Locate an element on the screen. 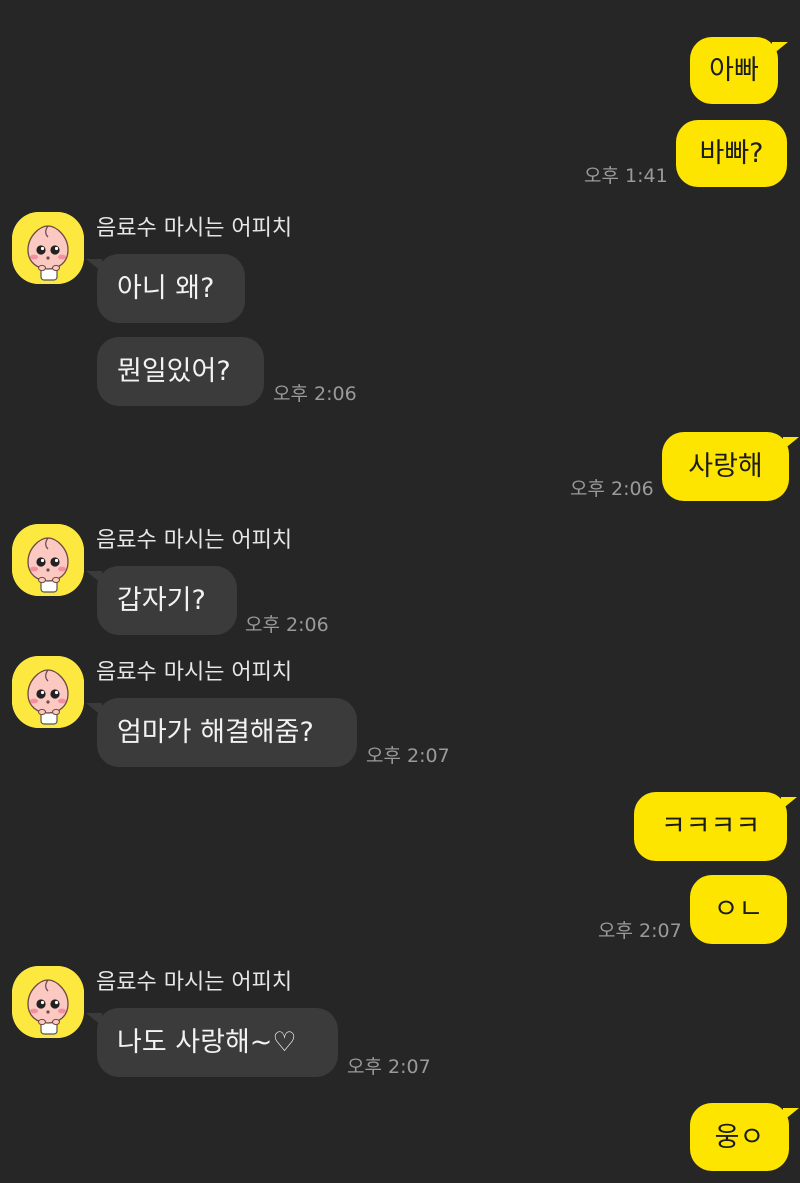  message-text: ㅋㅋㅋㅋ is located at coordinates (710, 826).